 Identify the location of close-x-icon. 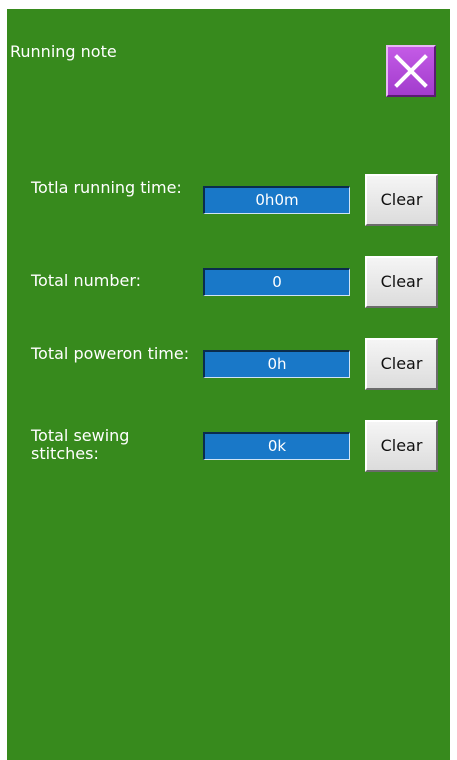
(411, 71).